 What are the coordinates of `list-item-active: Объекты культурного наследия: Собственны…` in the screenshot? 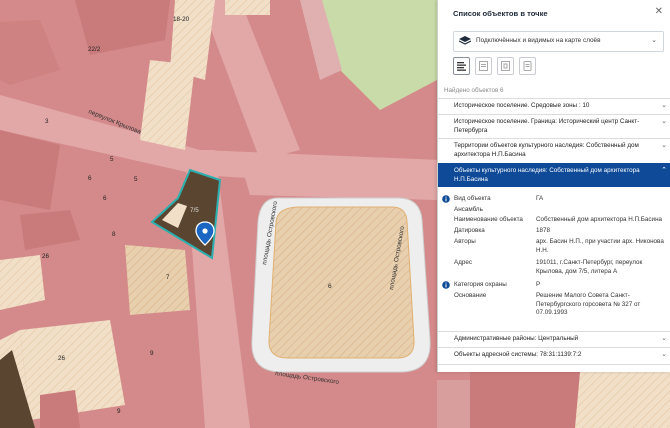 It's located at (554, 175).